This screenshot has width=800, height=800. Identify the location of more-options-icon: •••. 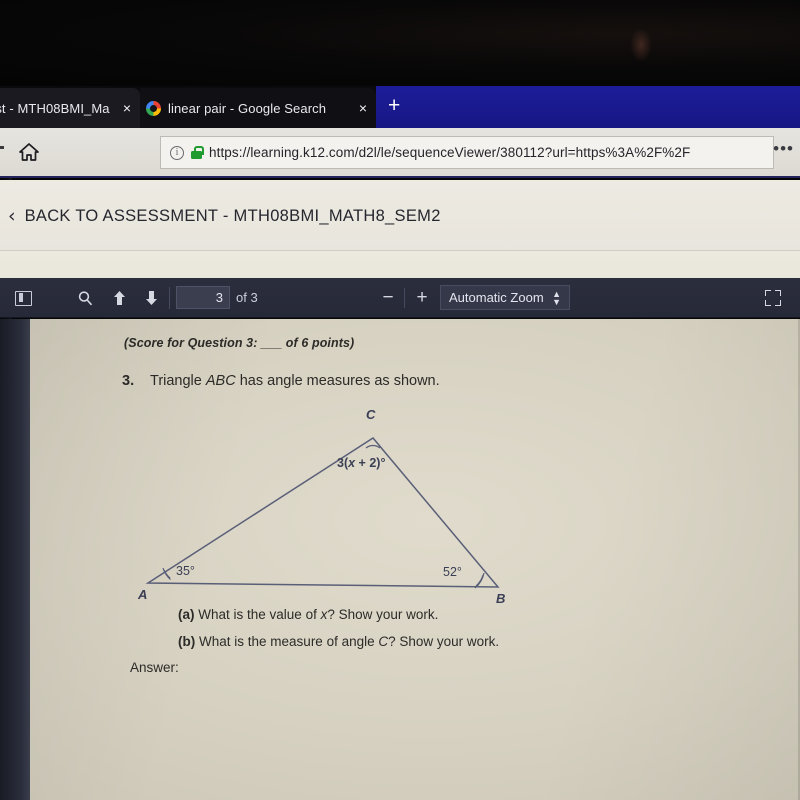
(783, 148).